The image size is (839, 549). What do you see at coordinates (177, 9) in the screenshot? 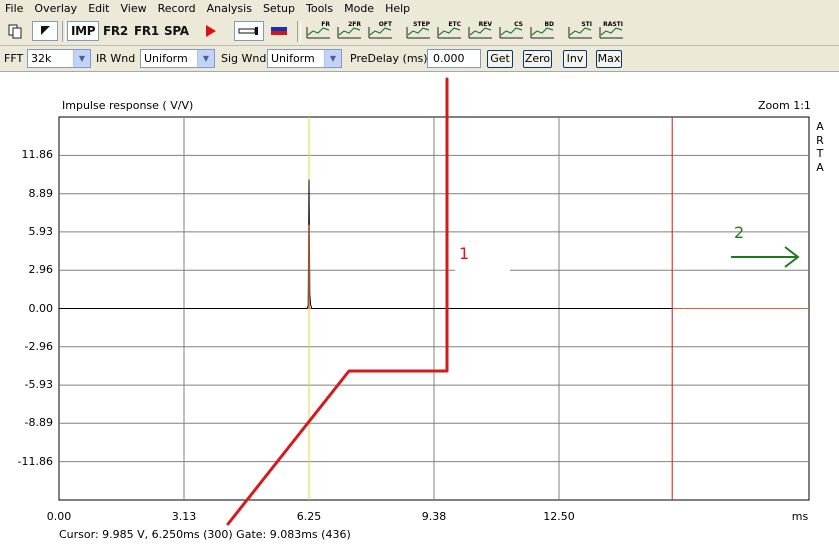
I see `menu-record: Record` at bounding box center [177, 9].